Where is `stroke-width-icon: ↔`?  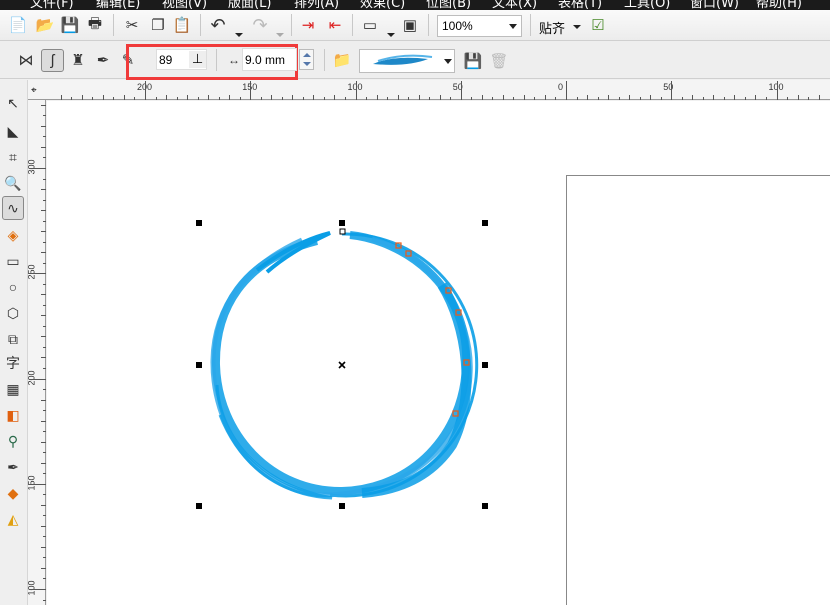
stroke-width-icon: ↔ is located at coordinates (234, 60).